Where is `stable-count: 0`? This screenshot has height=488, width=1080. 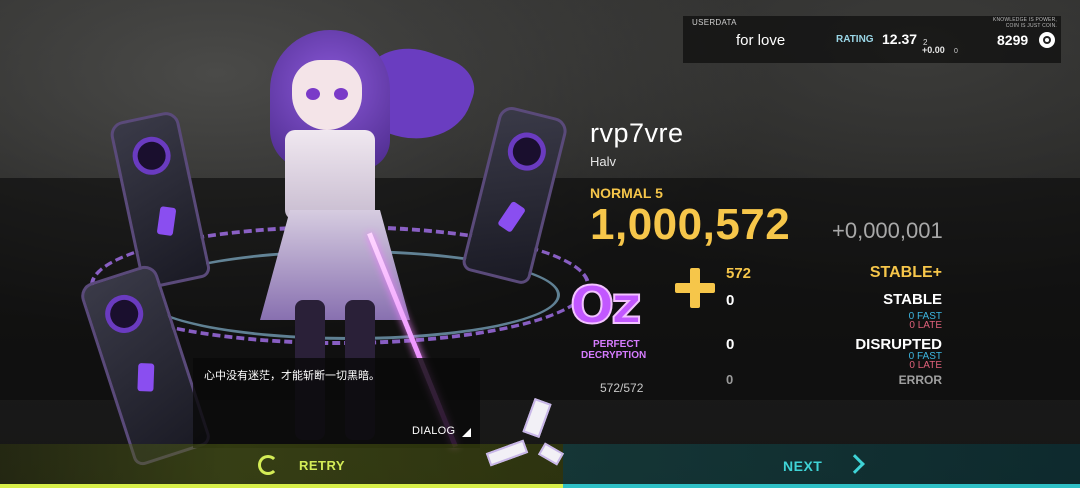
stable-count: 0 is located at coordinates (730, 300).